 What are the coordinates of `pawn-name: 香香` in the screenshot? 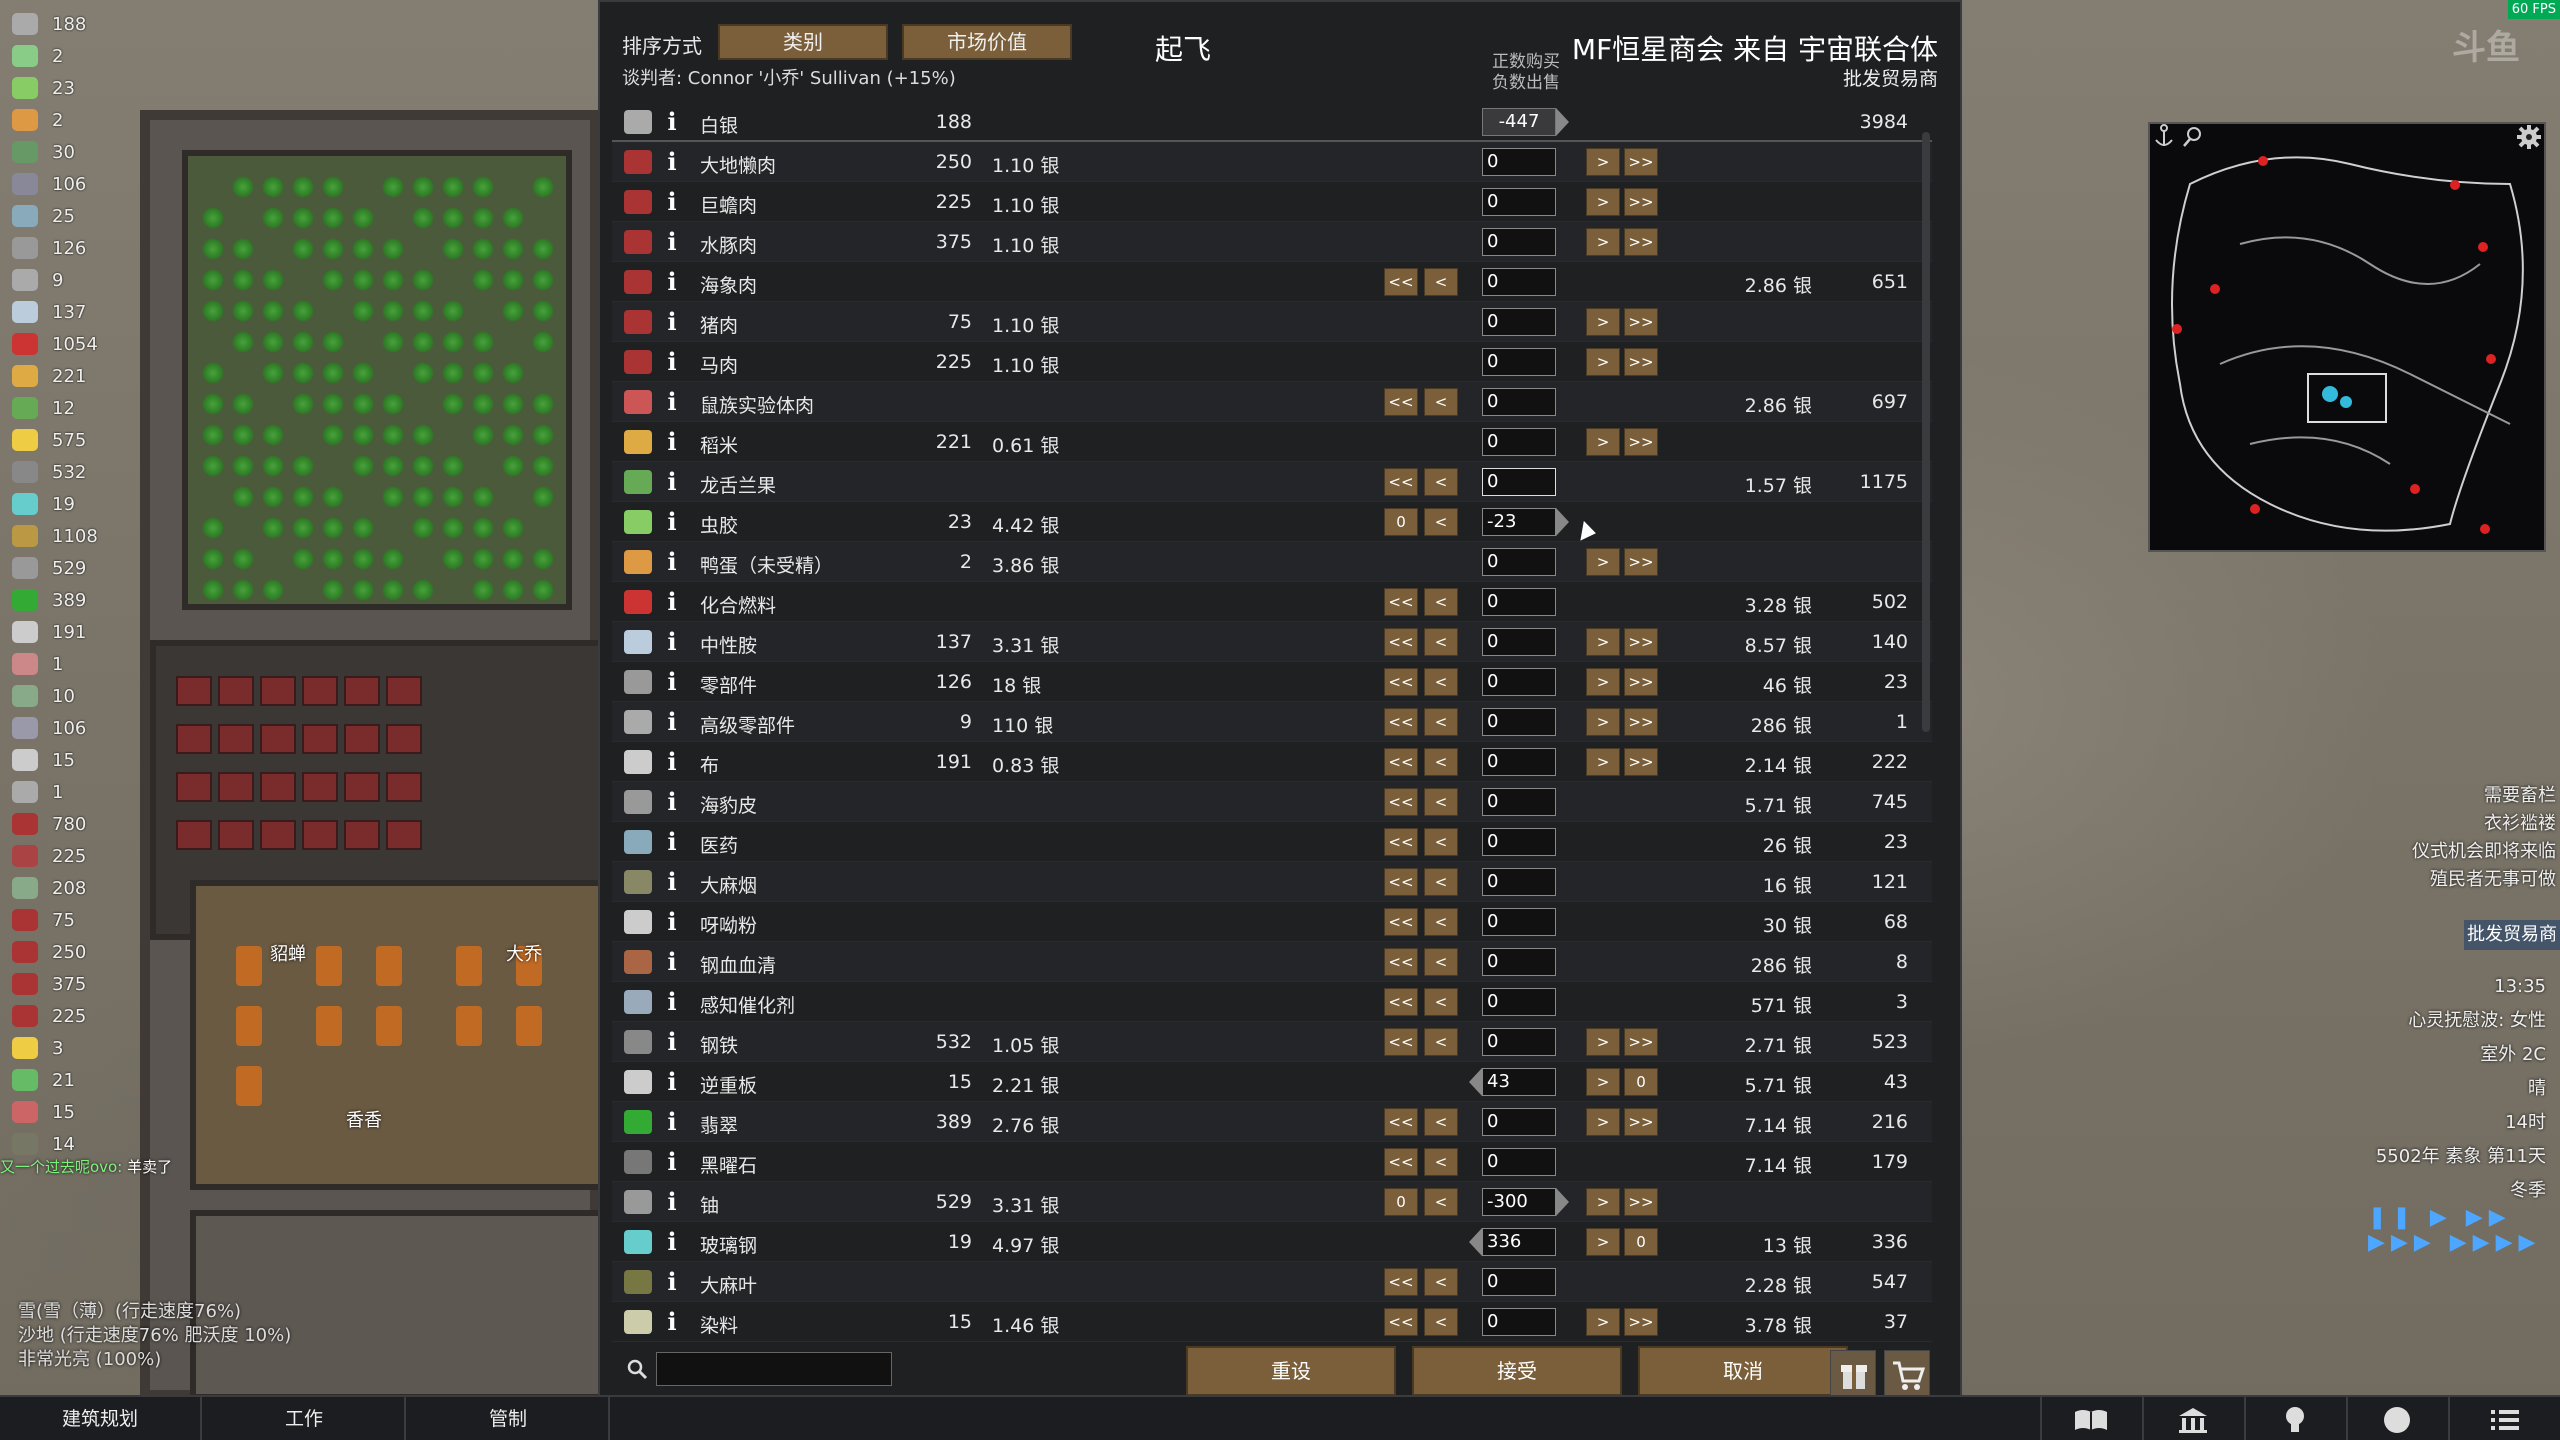 It's located at (364, 1119).